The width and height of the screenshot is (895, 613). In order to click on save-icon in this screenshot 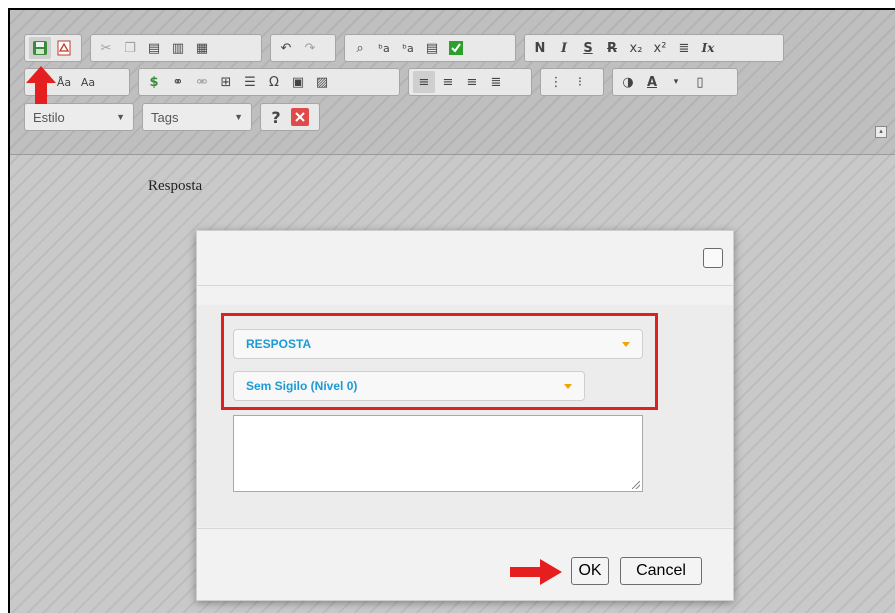, I will do `click(40, 48)`.